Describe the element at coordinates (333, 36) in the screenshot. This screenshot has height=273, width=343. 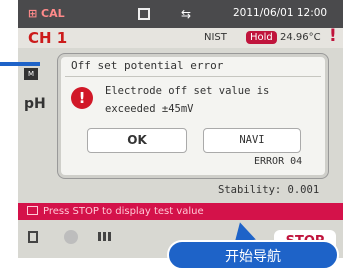
I see `warning-icon: !` at that location.